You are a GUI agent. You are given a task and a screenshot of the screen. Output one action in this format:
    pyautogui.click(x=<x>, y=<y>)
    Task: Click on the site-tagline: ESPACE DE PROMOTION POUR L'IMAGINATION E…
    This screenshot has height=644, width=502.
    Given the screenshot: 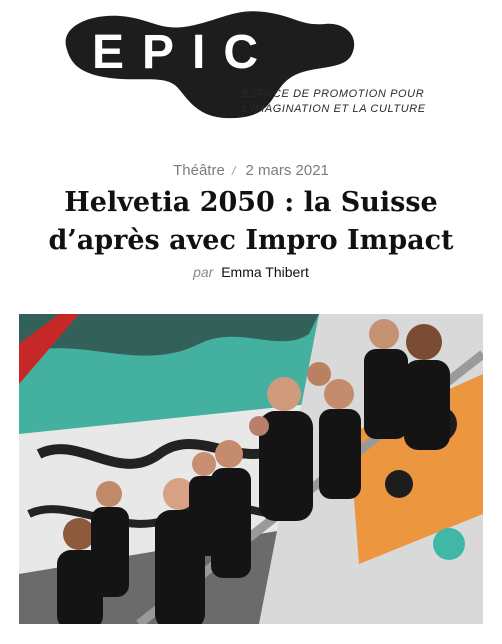 What is the action you would take?
    pyautogui.click(x=334, y=102)
    